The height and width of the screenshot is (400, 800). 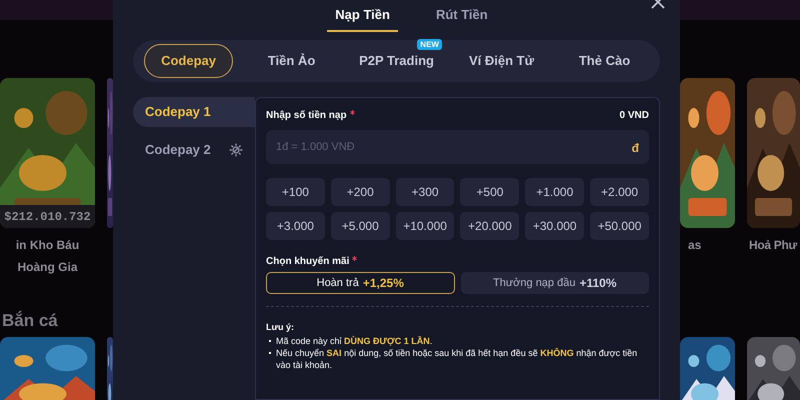 What do you see at coordinates (501, 61) in the screenshot?
I see `method-tab: Ví Điện Tử` at bounding box center [501, 61].